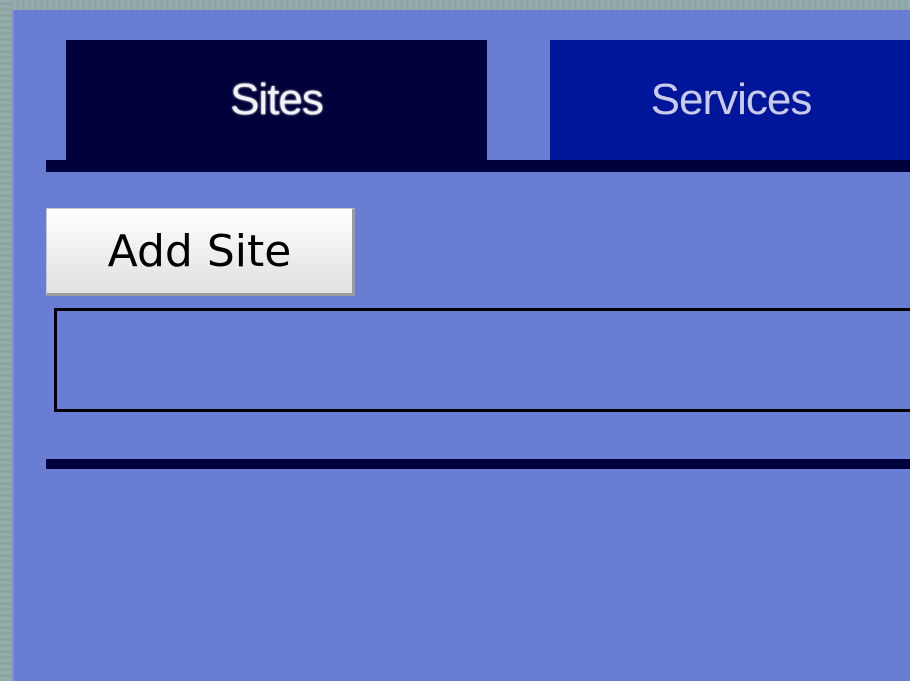 The width and height of the screenshot is (910, 681). I want to click on add-site-button: Add Site, so click(200, 252).